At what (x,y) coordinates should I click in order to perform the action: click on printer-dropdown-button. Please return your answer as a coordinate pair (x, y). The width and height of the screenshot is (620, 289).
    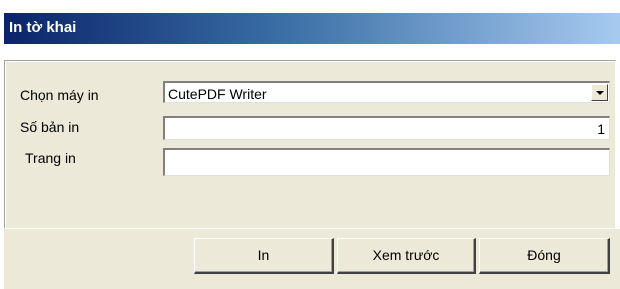
    Looking at the image, I should click on (599, 92).